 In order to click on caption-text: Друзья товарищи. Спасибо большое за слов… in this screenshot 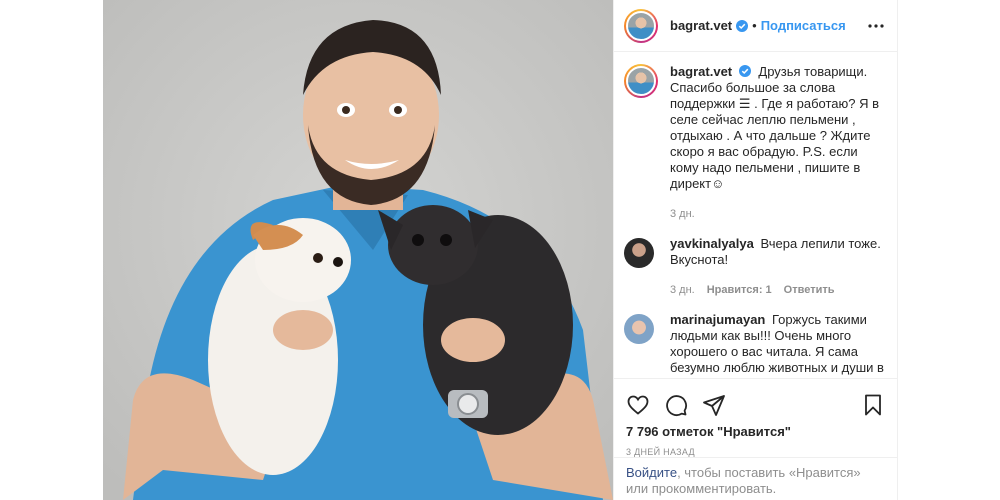, I will do `click(774, 127)`.